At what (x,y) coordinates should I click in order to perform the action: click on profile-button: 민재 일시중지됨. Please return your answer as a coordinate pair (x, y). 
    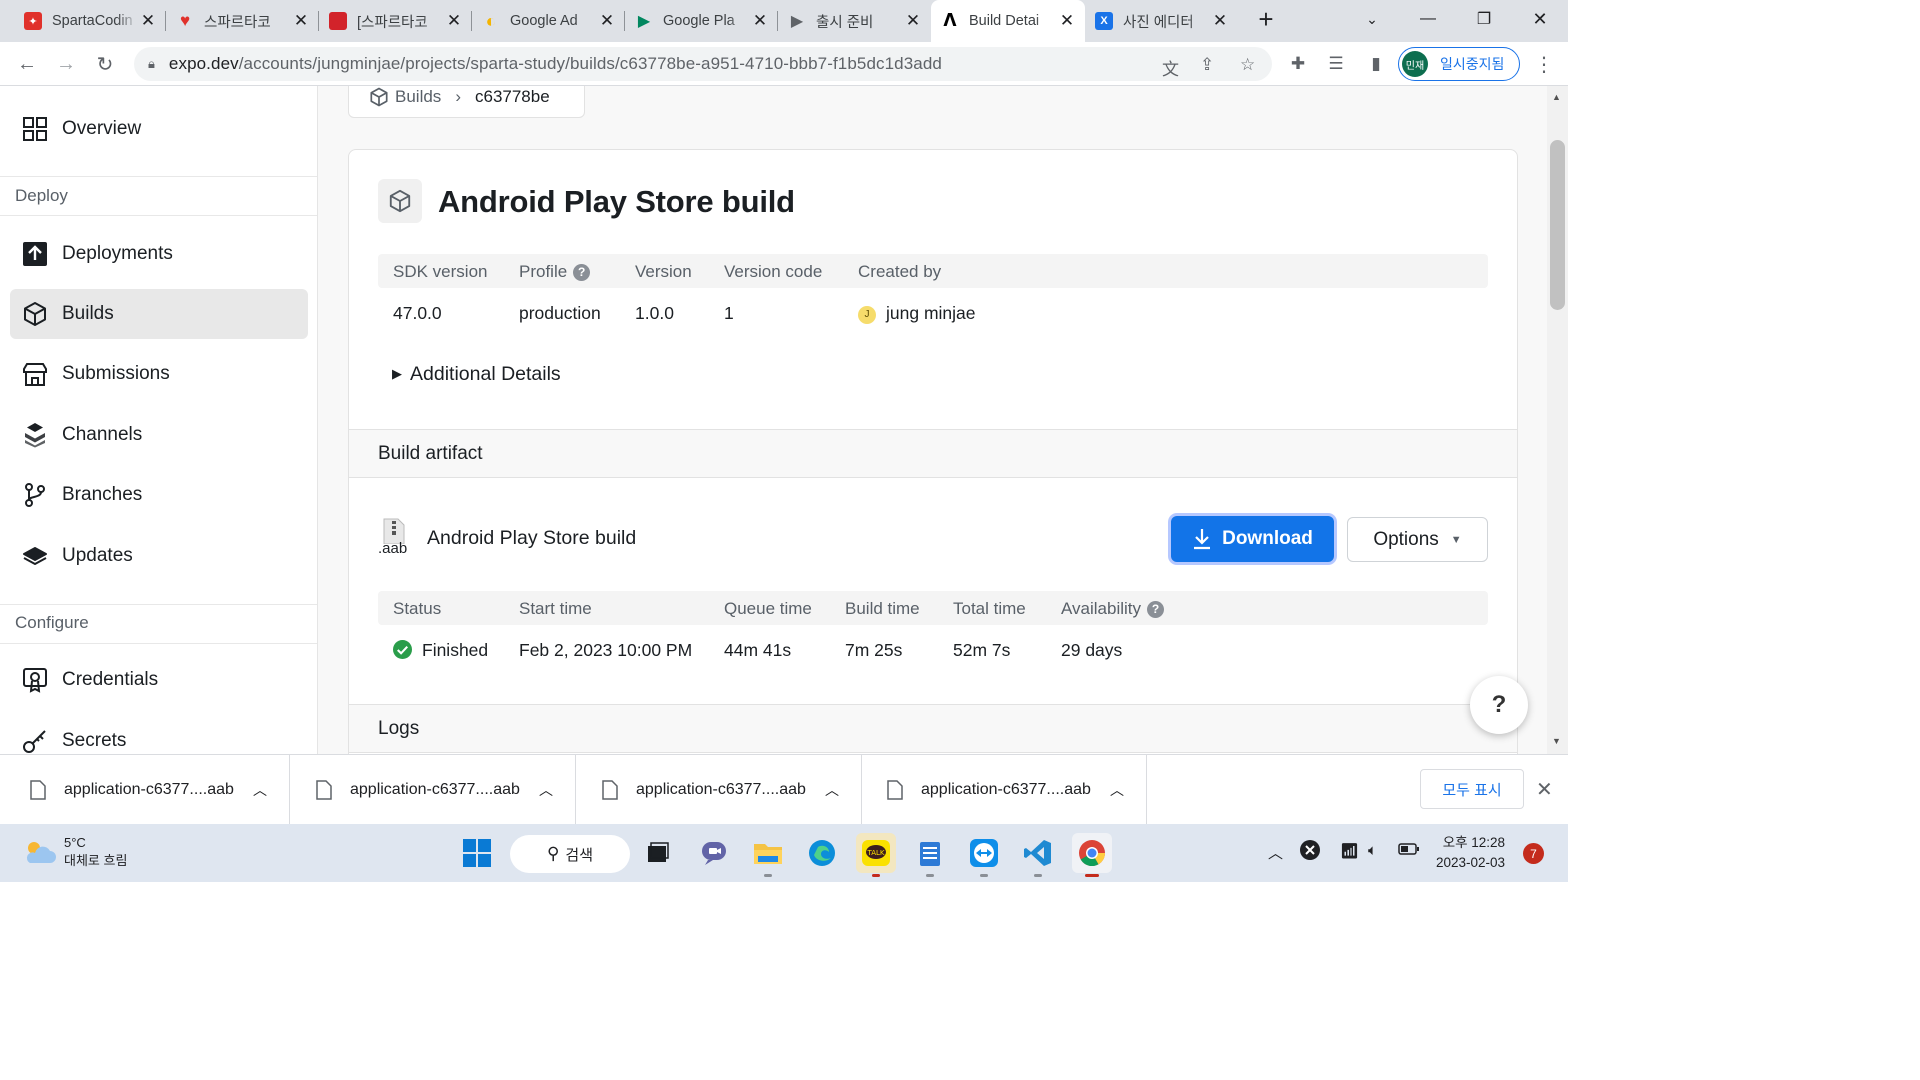
    Looking at the image, I should click on (1459, 64).